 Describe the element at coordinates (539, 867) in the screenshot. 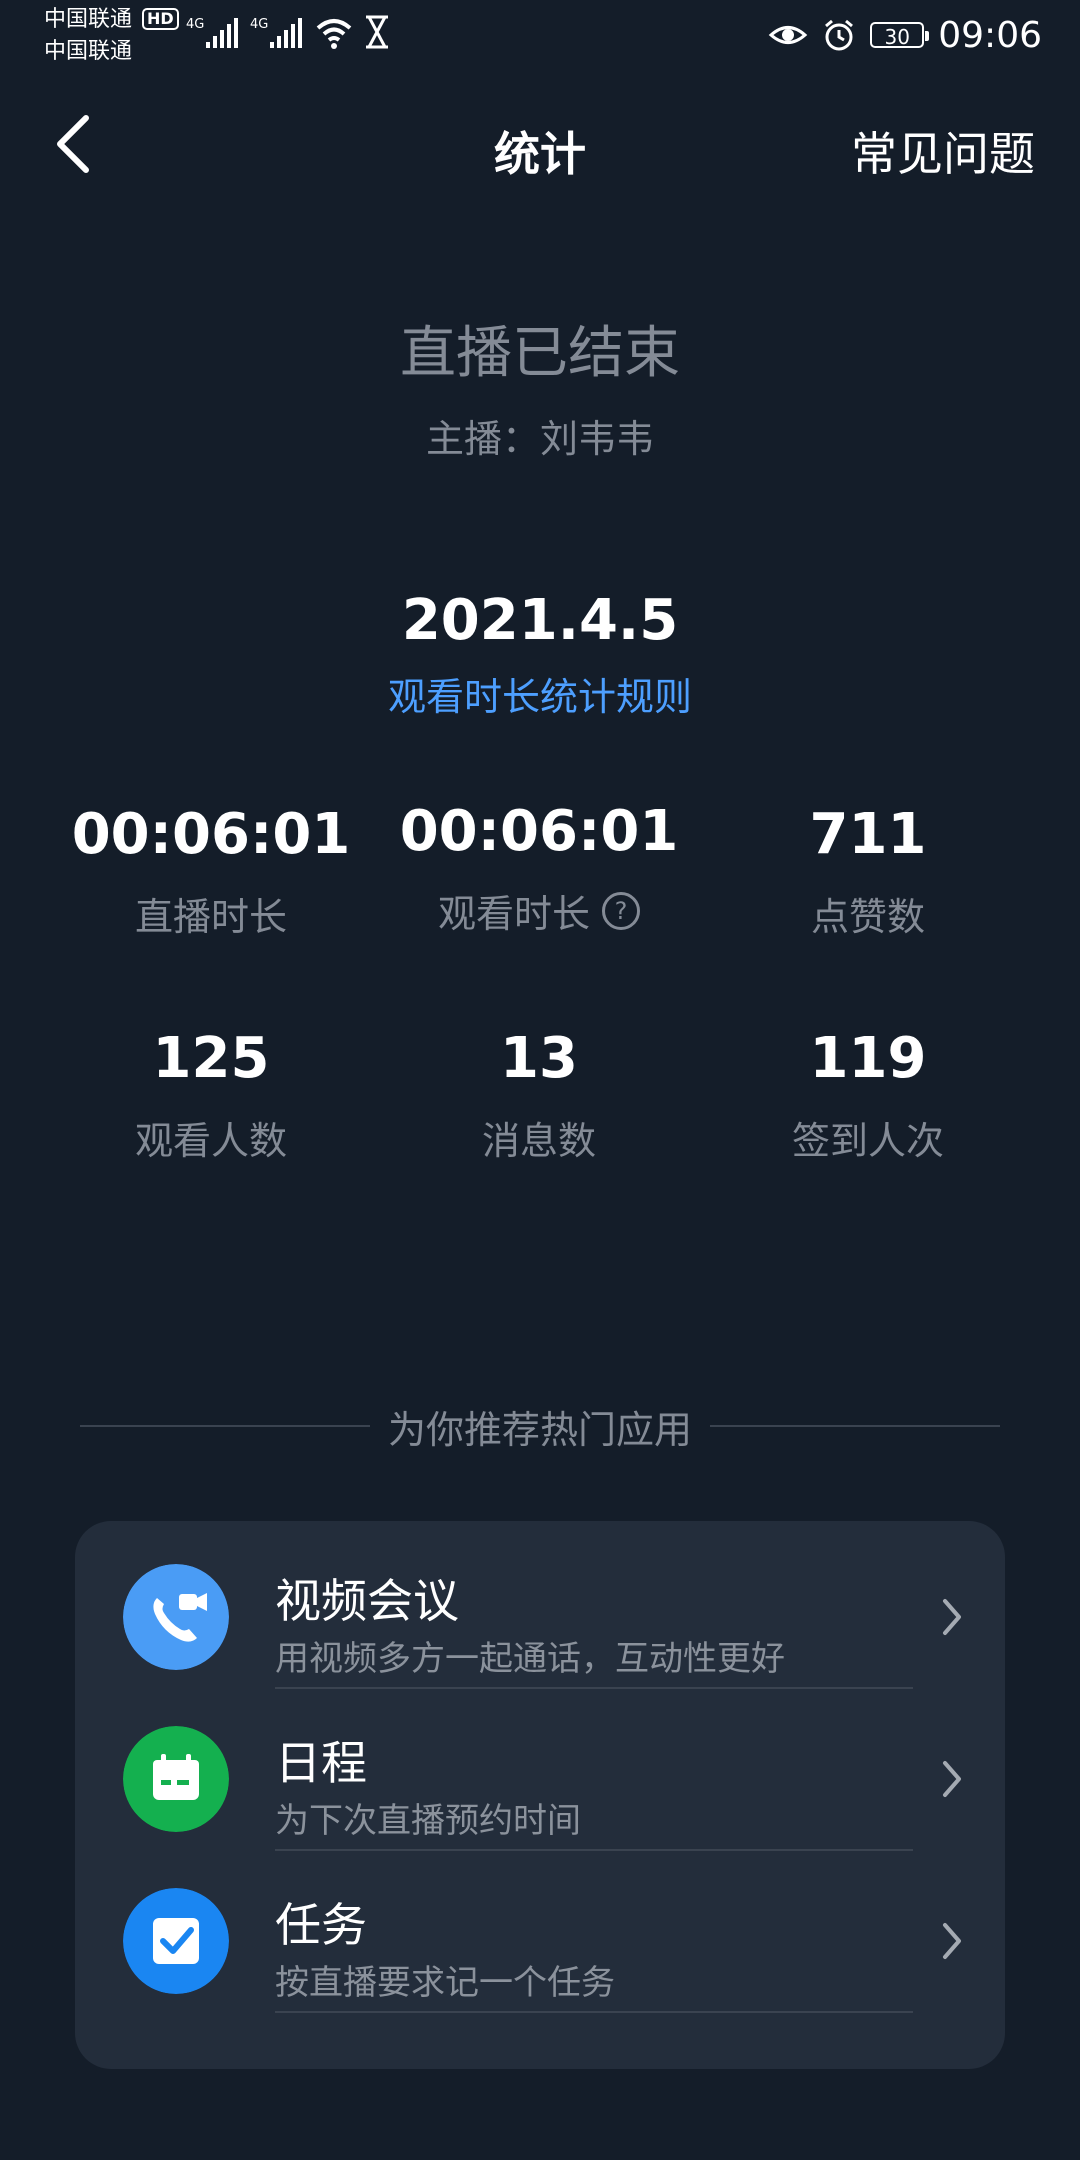

I see `stat-watch-duration: 00:06:01 观看时长 ?` at that location.